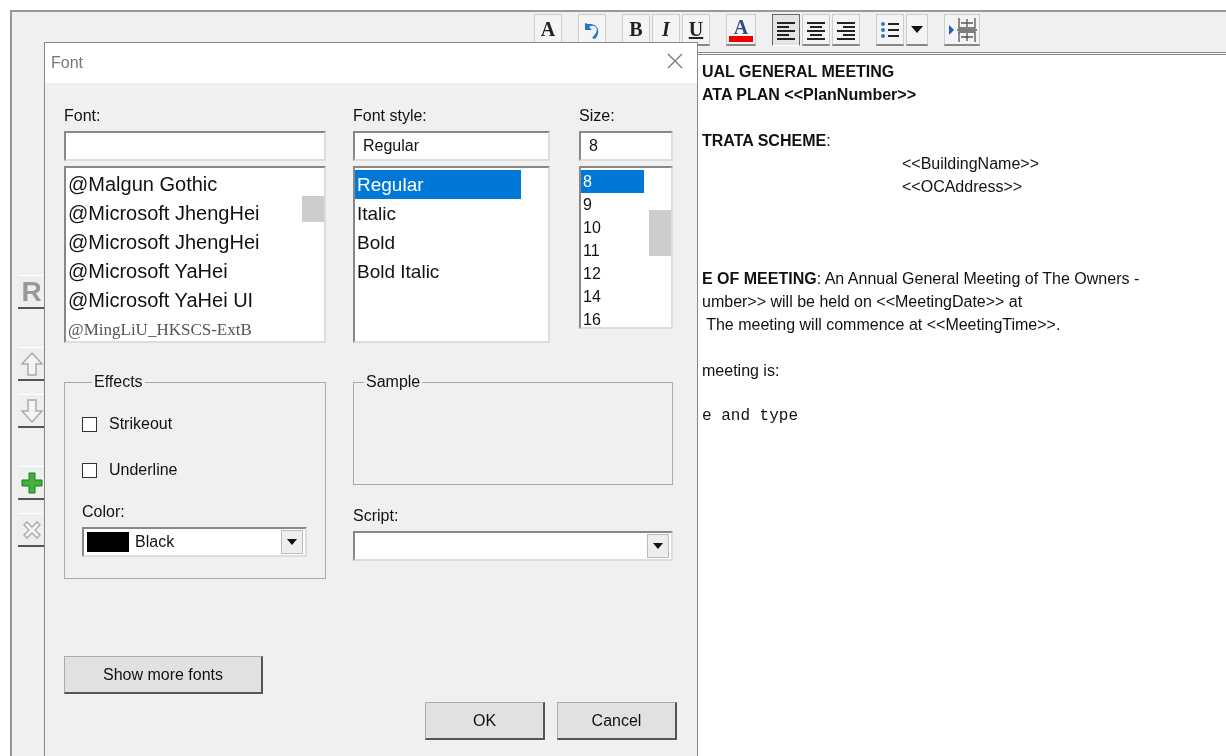 This screenshot has width=1226, height=756. What do you see at coordinates (184, 300) in the screenshot?
I see `font-list-item: @Microsoft YaHei UI` at bounding box center [184, 300].